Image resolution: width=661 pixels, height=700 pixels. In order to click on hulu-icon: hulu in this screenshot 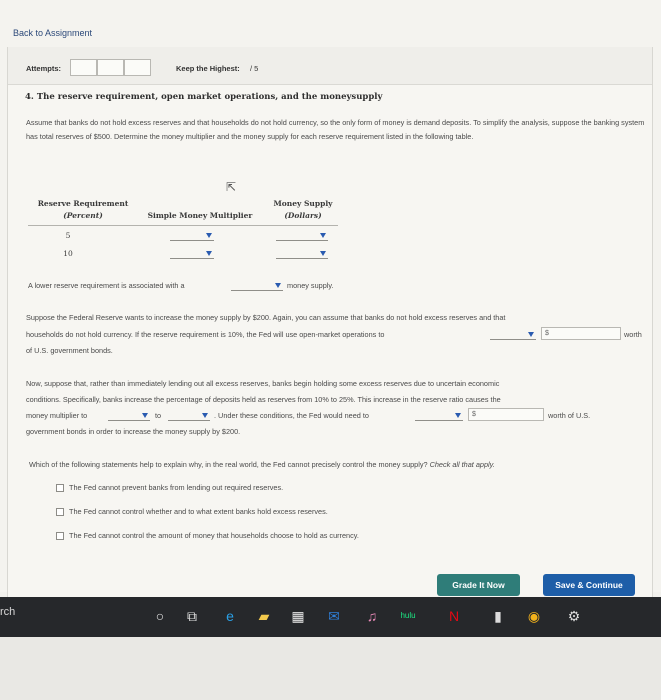, I will do `click(408, 616)`.